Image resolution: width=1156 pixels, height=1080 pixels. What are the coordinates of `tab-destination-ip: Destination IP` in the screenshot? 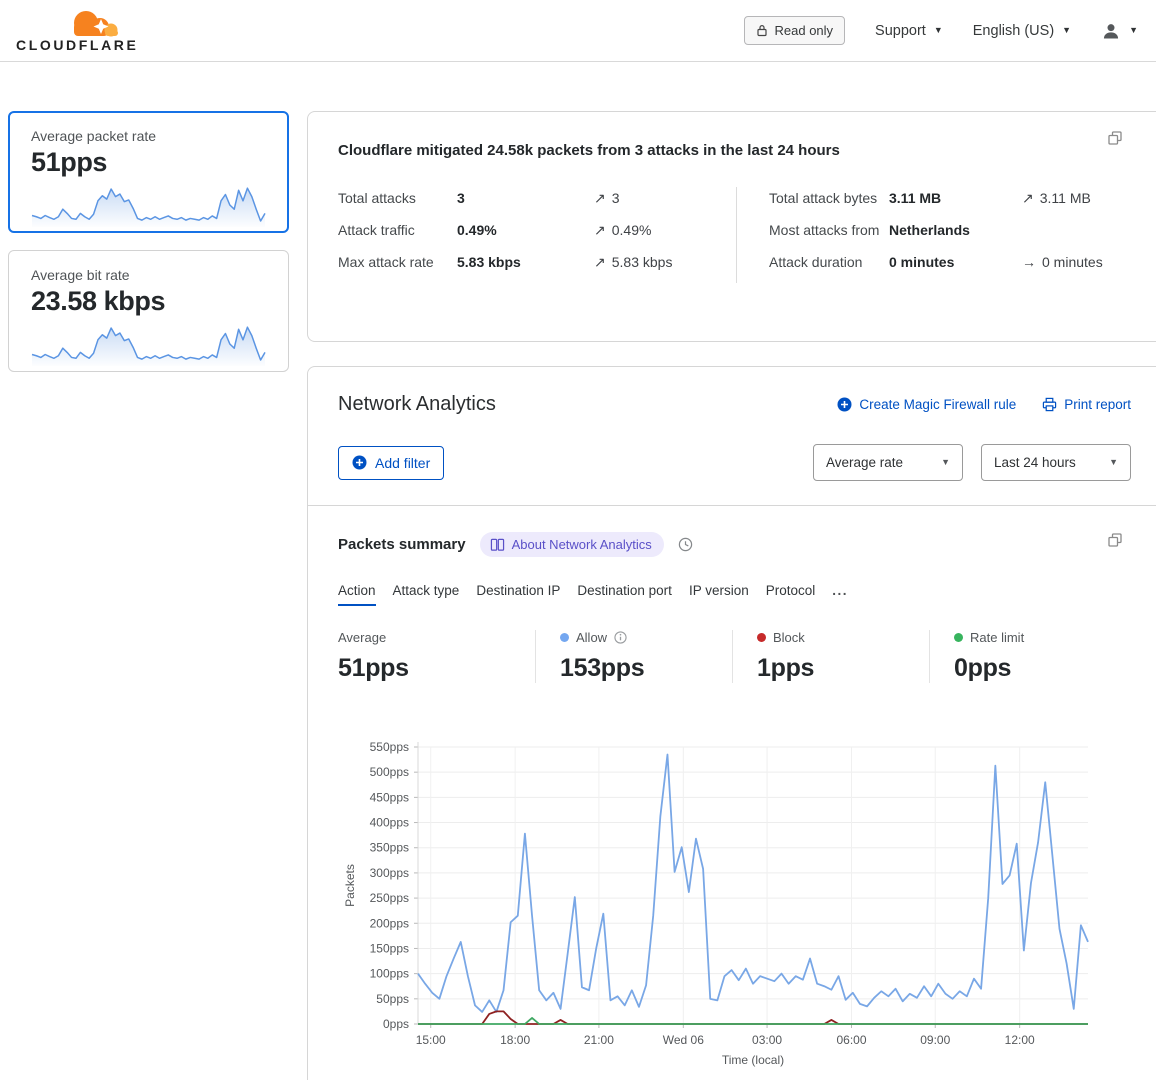 It's located at (518, 594).